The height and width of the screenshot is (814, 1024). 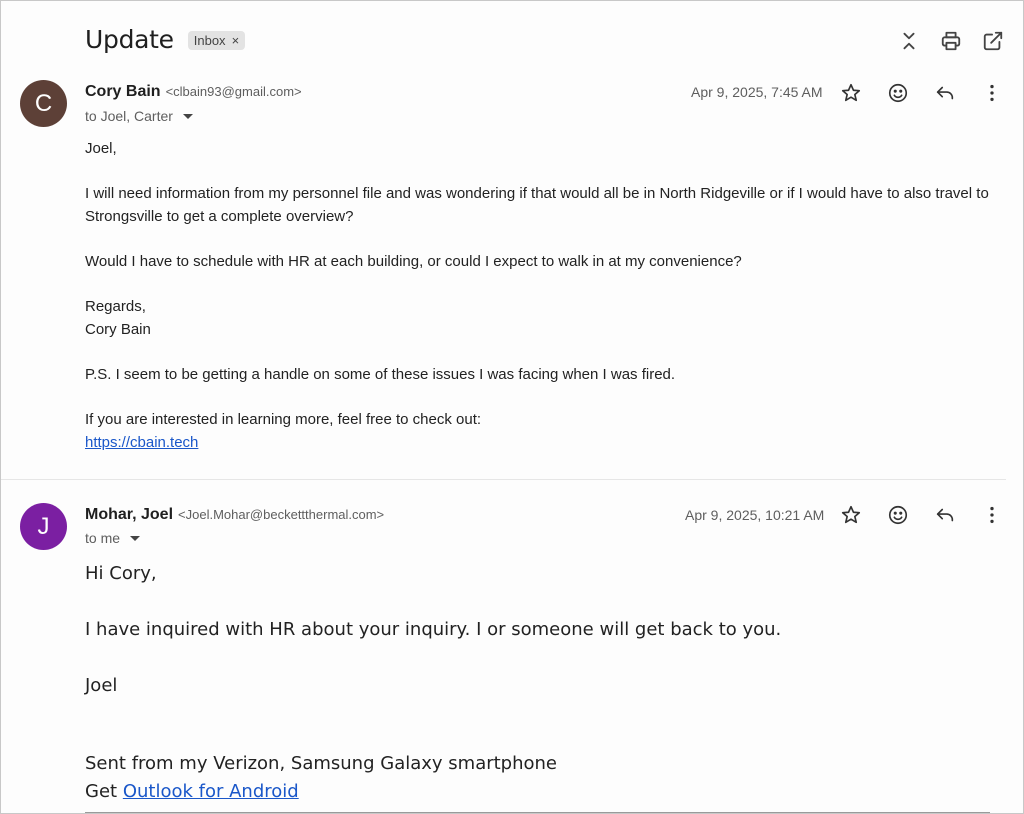 I want to click on thread-subject: Update, so click(x=129, y=39).